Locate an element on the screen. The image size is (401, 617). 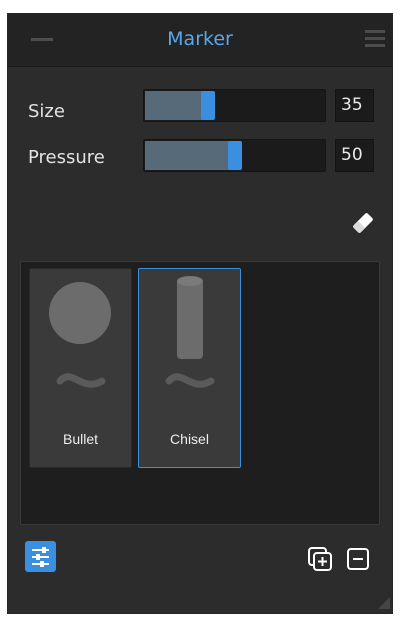
pressure-slider-handle is located at coordinates (235, 155).